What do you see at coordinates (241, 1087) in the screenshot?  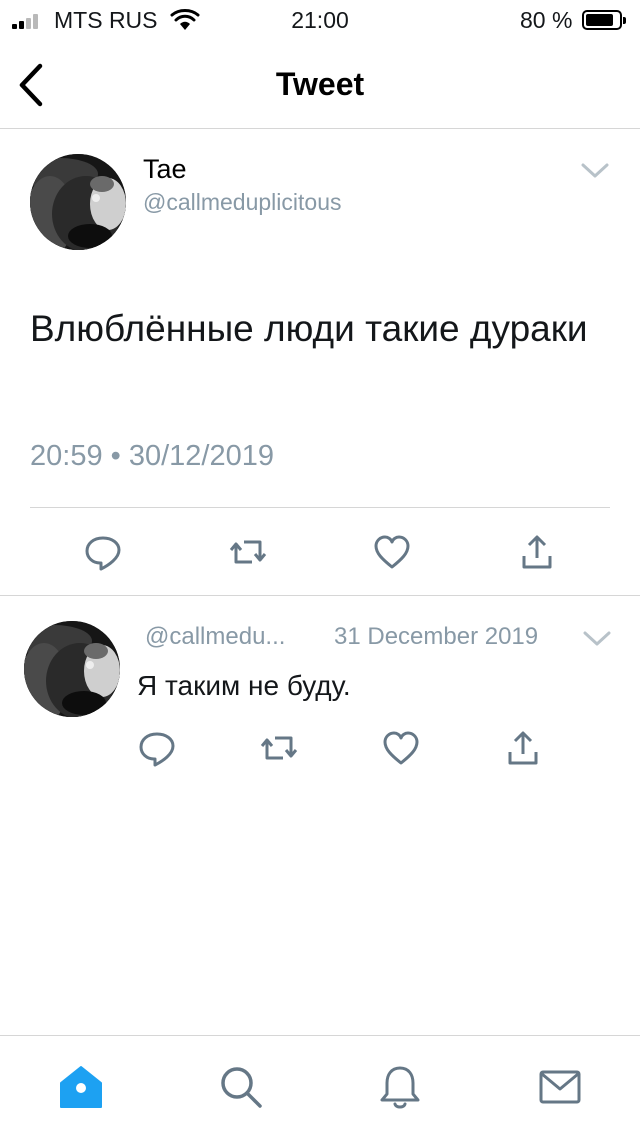 I see `search-icon` at bounding box center [241, 1087].